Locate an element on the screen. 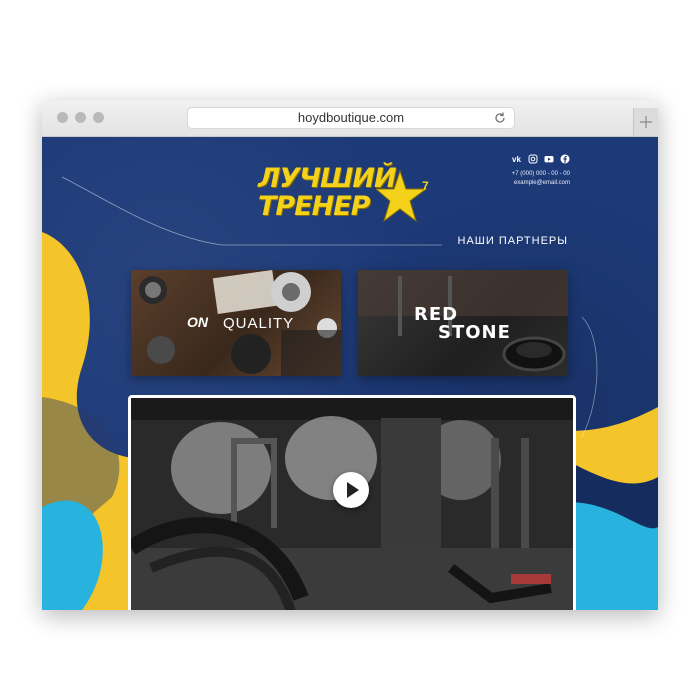 The height and width of the screenshot is (700, 700). site-logo: ЛУЧШИЙ ТРЕНЕР 7 is located at coordinates (348, 193).